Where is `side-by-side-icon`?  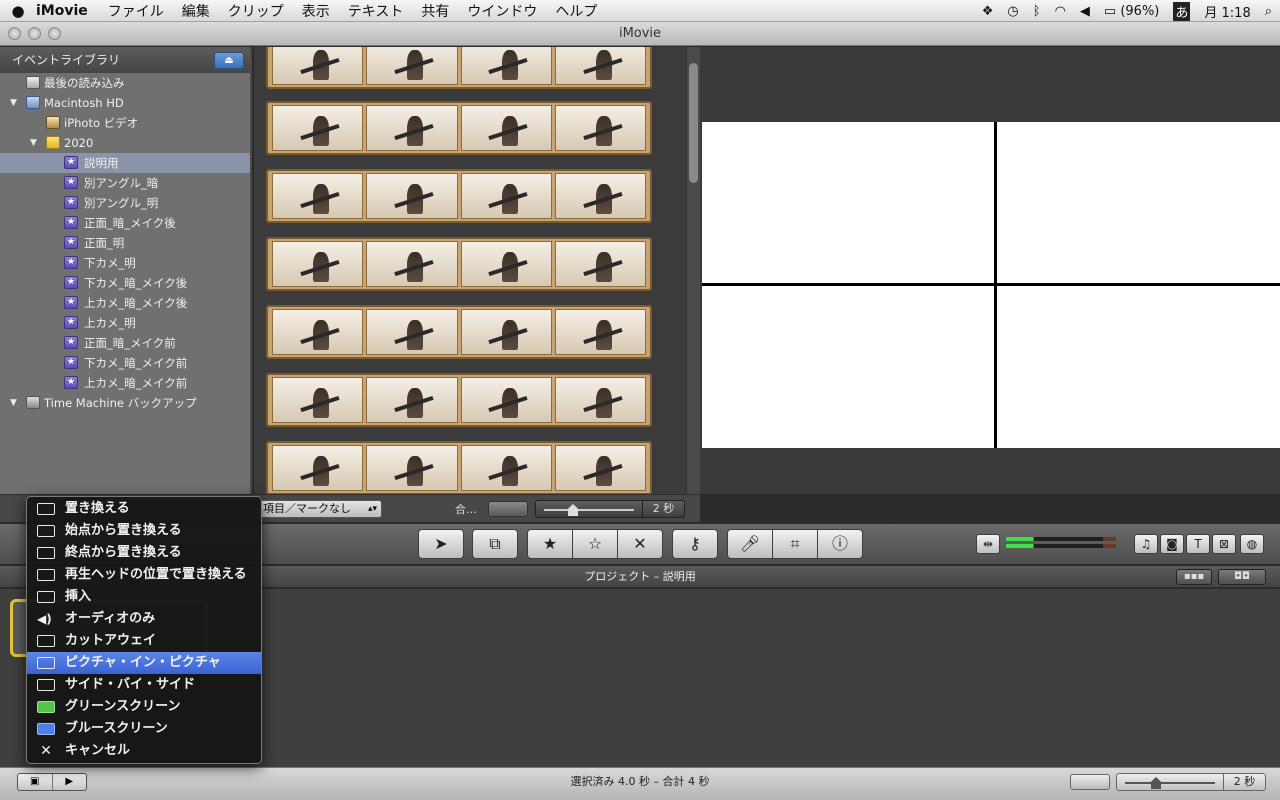
side-by-side-icon is located at coordinates (46, 685).